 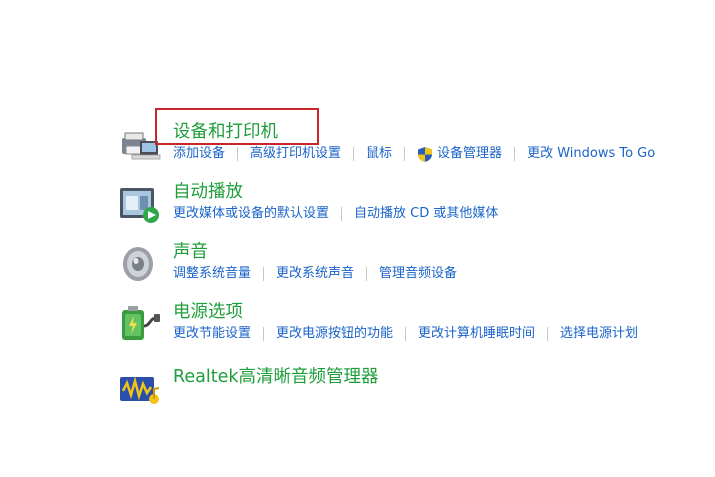 What do you see at coordinates (212, 334) in the screenshot?
I see `link-change-power-saving: 更改节能设置` at bounding box center [212, 334].